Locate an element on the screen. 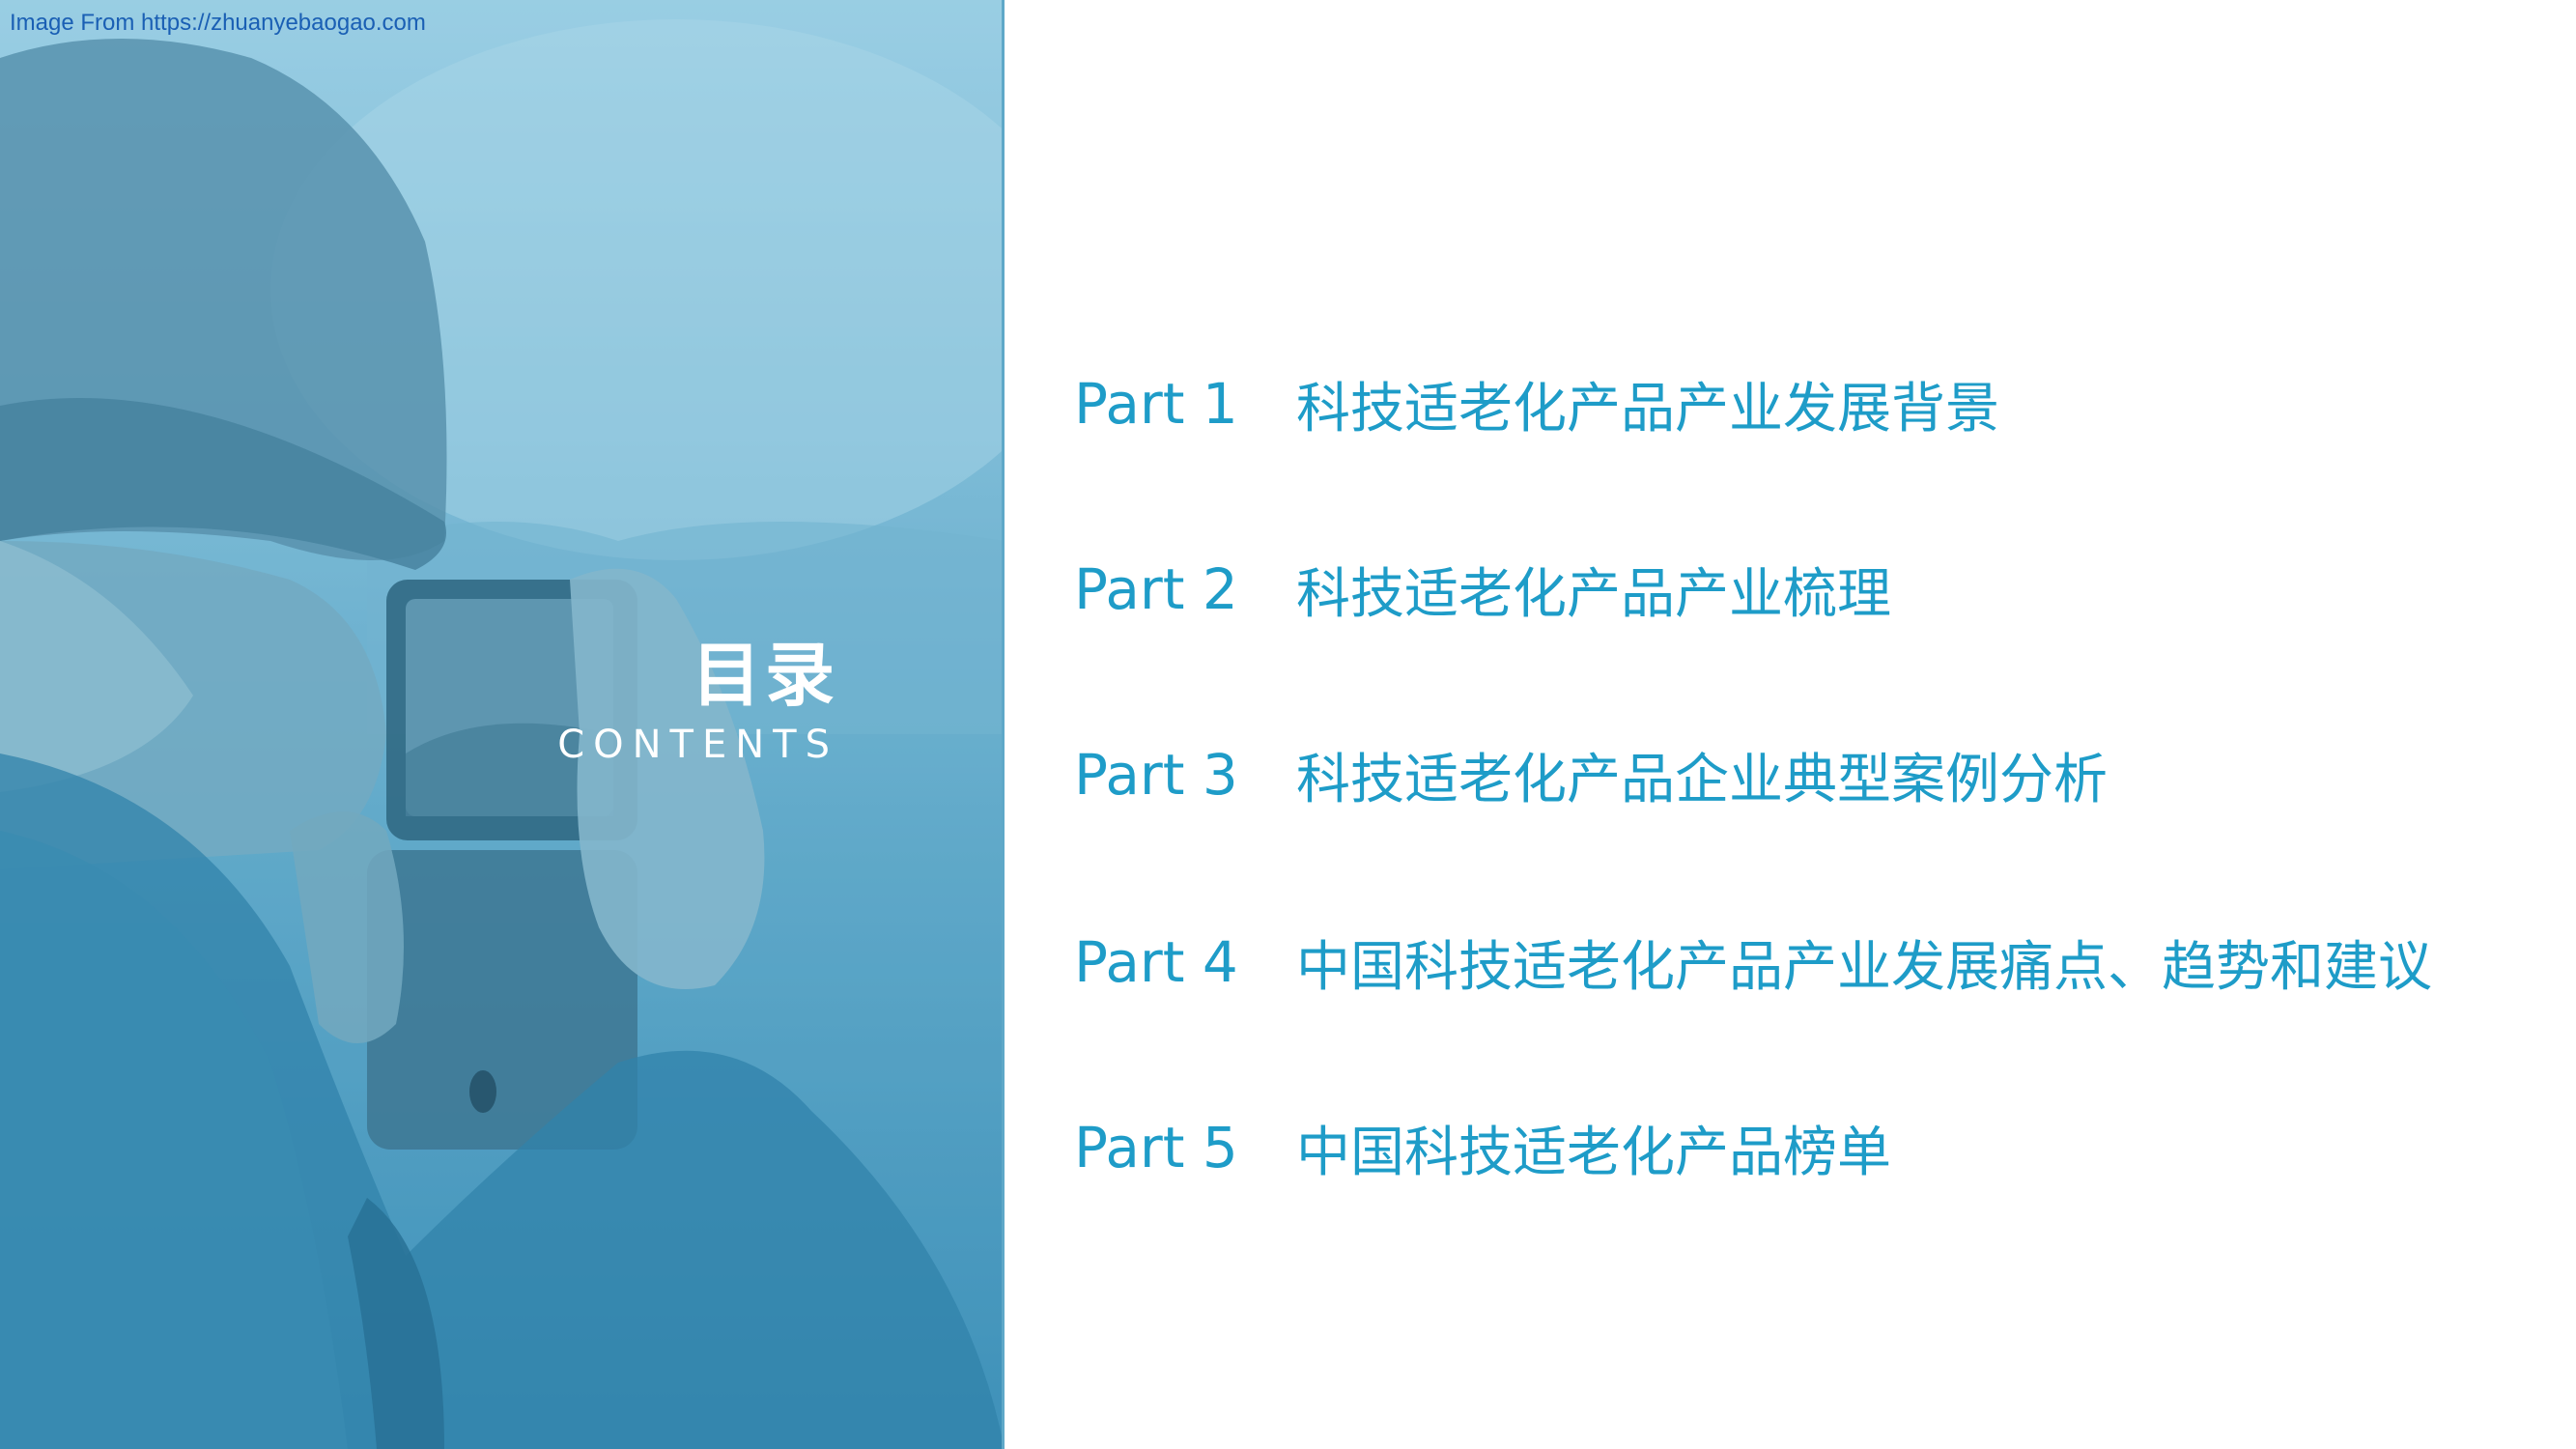  part-label: Part 3 is located at coordinates (1156, 775).